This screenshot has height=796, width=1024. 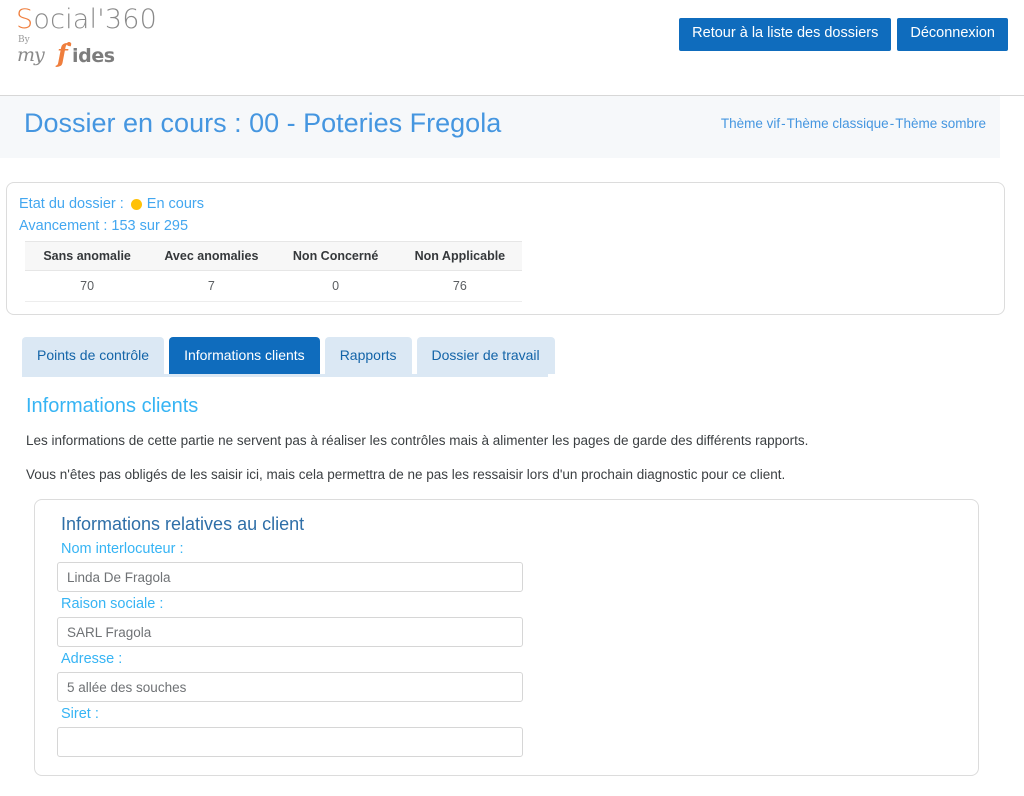 I want to click on siret-input, so click(x=290, y=742).